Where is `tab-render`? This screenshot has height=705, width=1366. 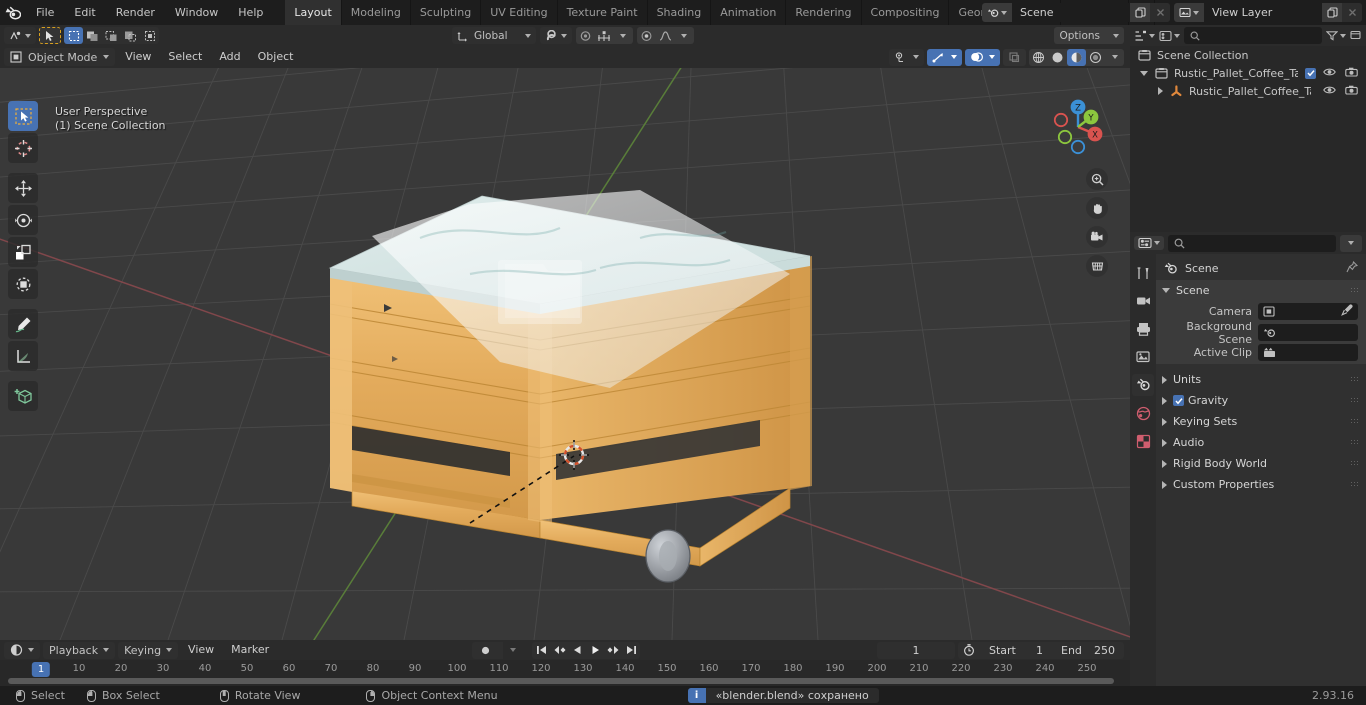
tab-render is located at coordinates (1143, 301).